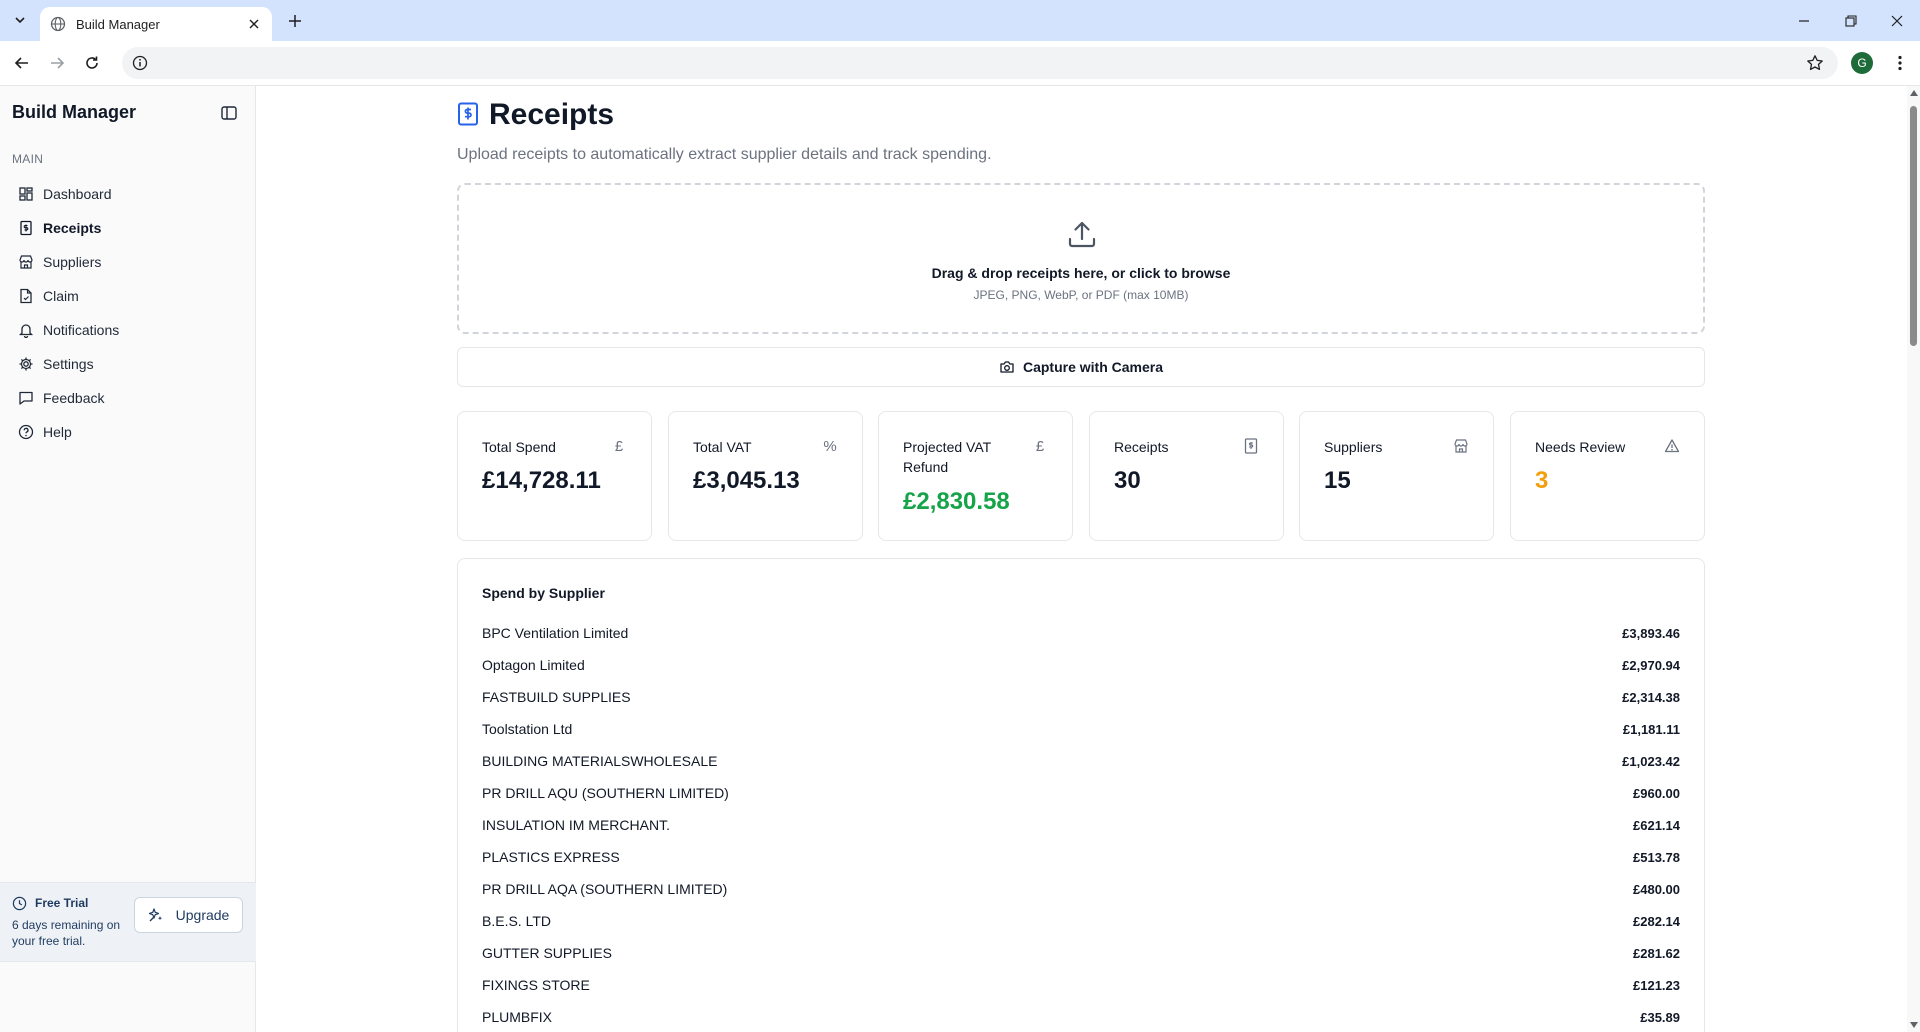  Describe the element at coordinates (140, 63) in the screenshot. I see `site-info-icon` at that location.